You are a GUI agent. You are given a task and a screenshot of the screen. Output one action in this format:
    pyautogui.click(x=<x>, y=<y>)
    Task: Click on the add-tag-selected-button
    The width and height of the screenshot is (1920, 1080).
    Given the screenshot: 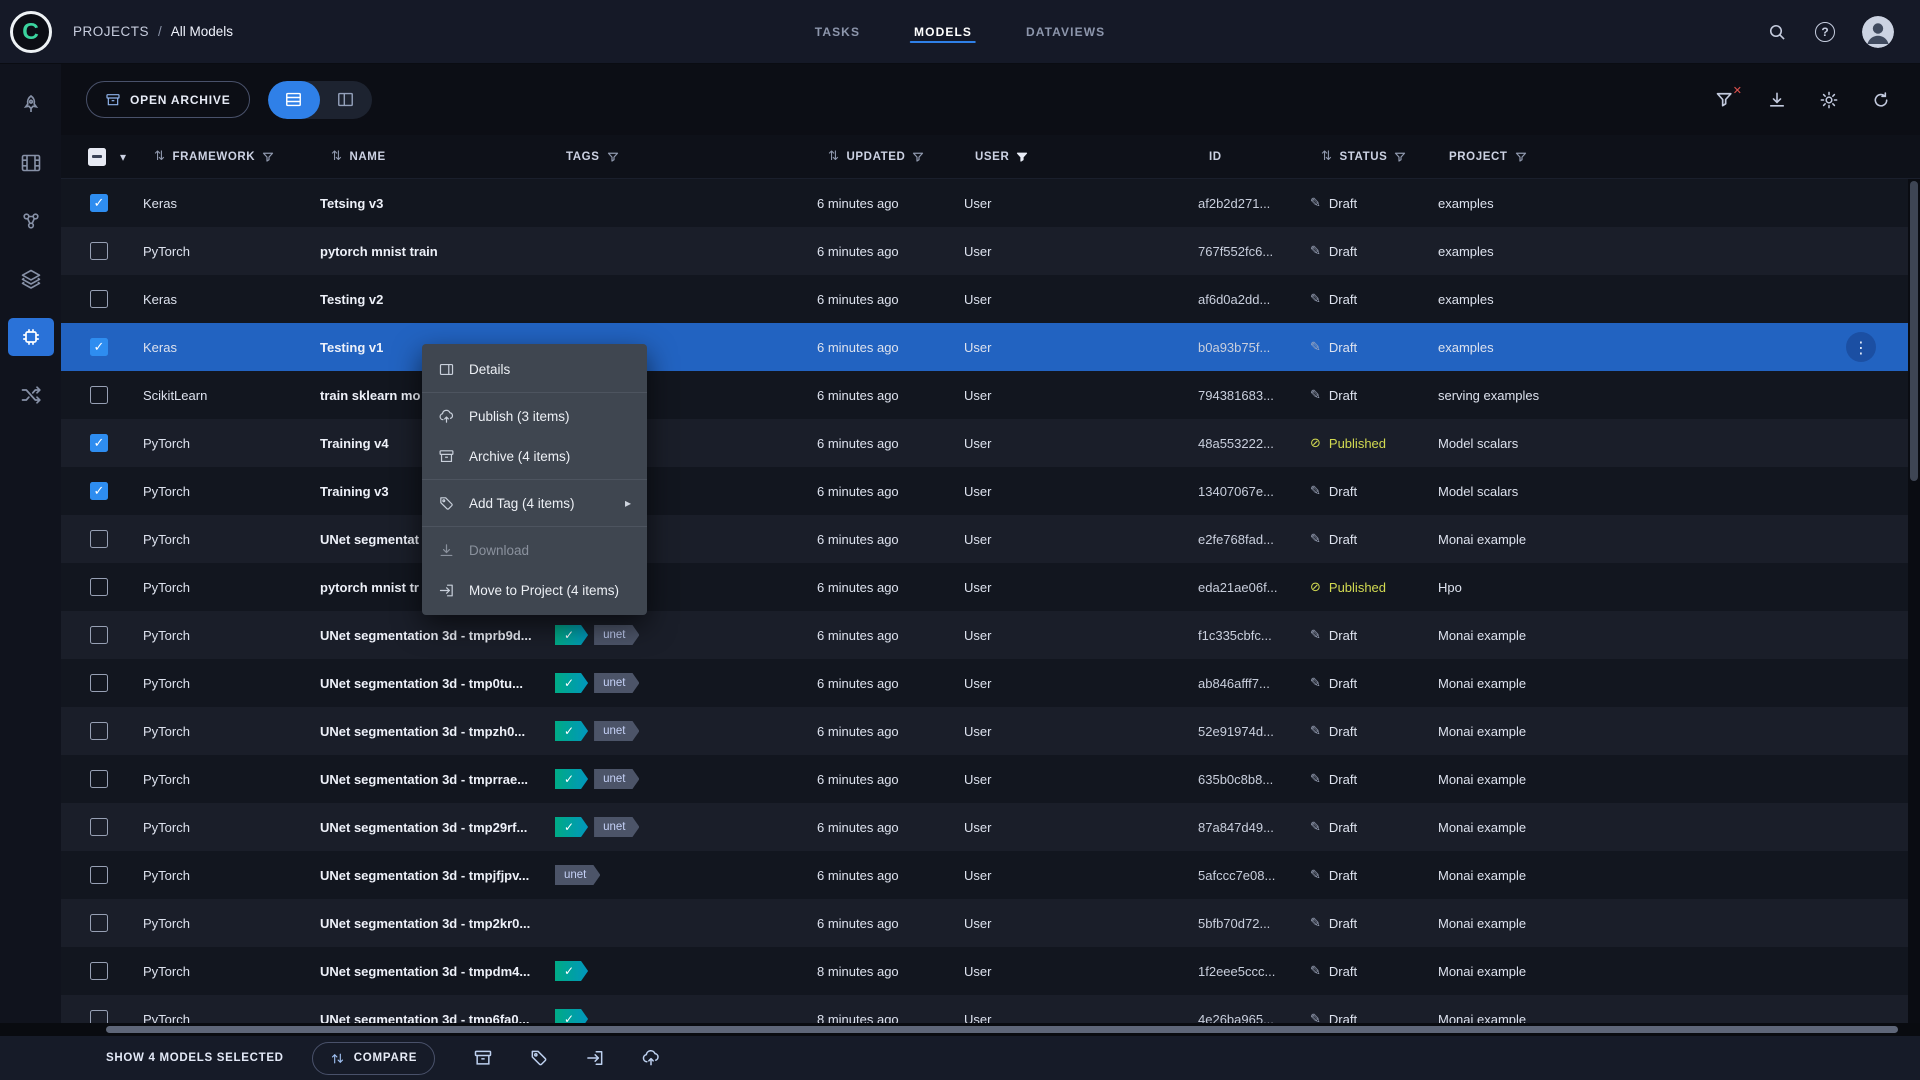 What is the action you would take?
    pyautogui.click(x=539, y=1058)
    